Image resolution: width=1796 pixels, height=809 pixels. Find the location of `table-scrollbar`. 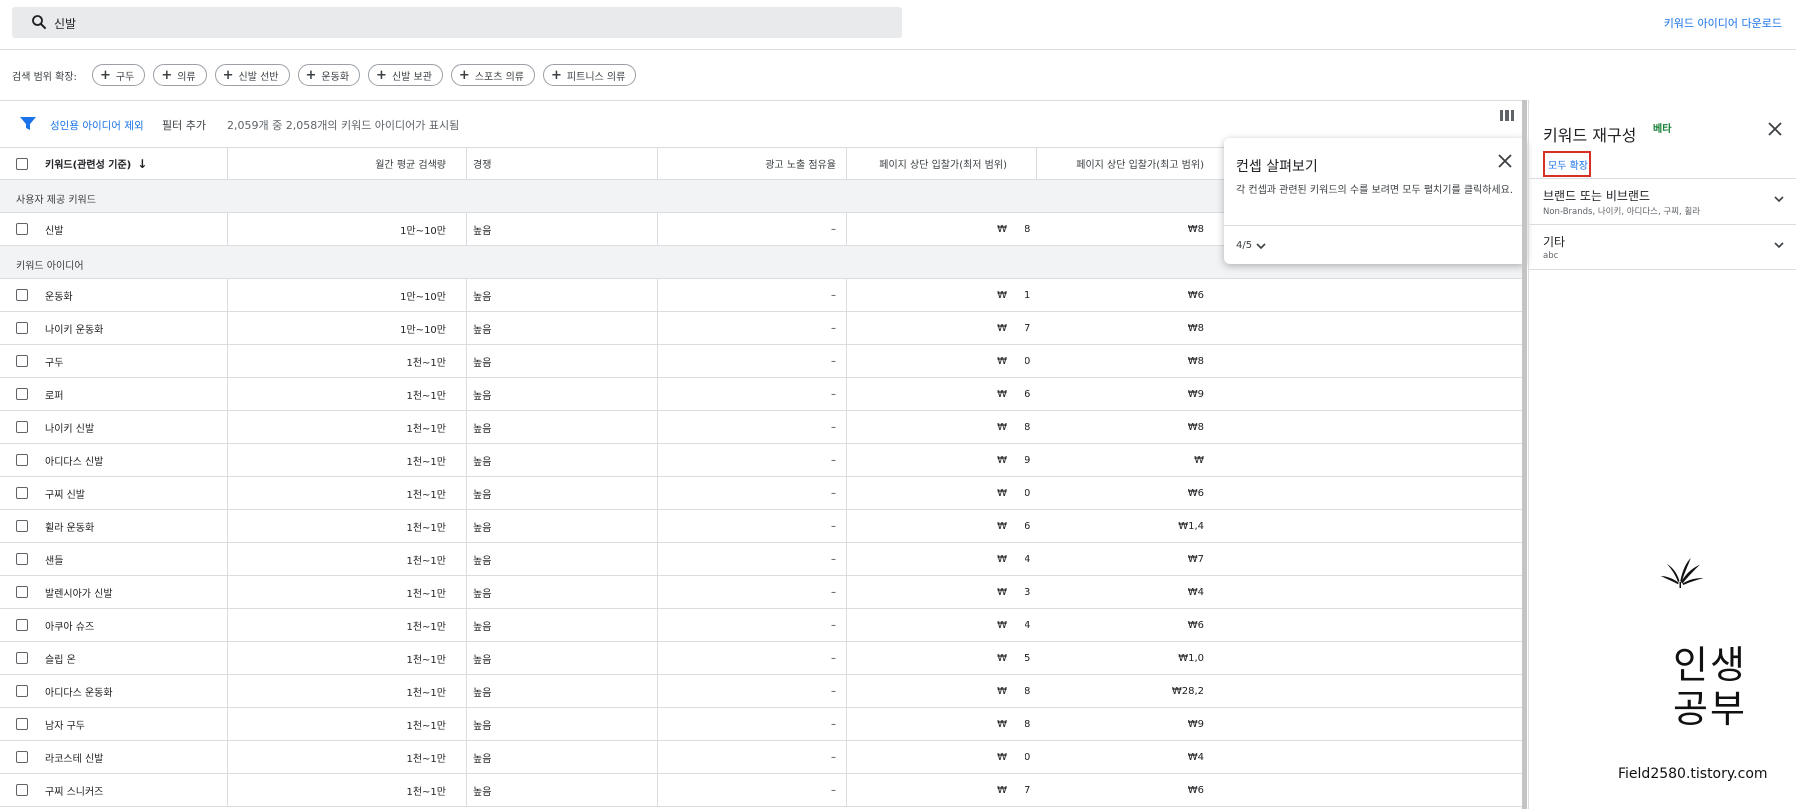

table-scrollbar is located at coordinates (1524, 454).